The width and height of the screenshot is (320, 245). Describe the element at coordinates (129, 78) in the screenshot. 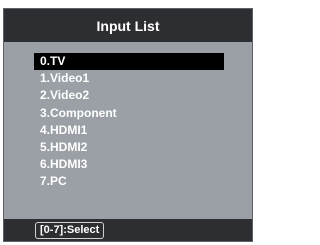

I see `input-item-video1: 1.Video1` at that location.